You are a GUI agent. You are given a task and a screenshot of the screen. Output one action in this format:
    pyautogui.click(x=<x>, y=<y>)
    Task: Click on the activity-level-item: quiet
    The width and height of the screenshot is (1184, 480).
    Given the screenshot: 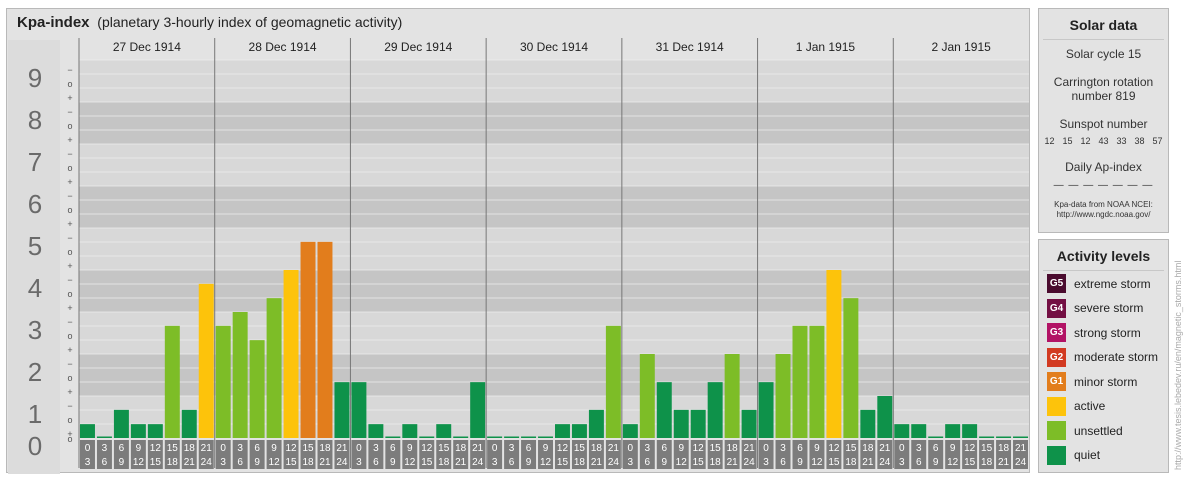 What is the action you would take?
    pyautogui.click(x=1074, y=455)
    